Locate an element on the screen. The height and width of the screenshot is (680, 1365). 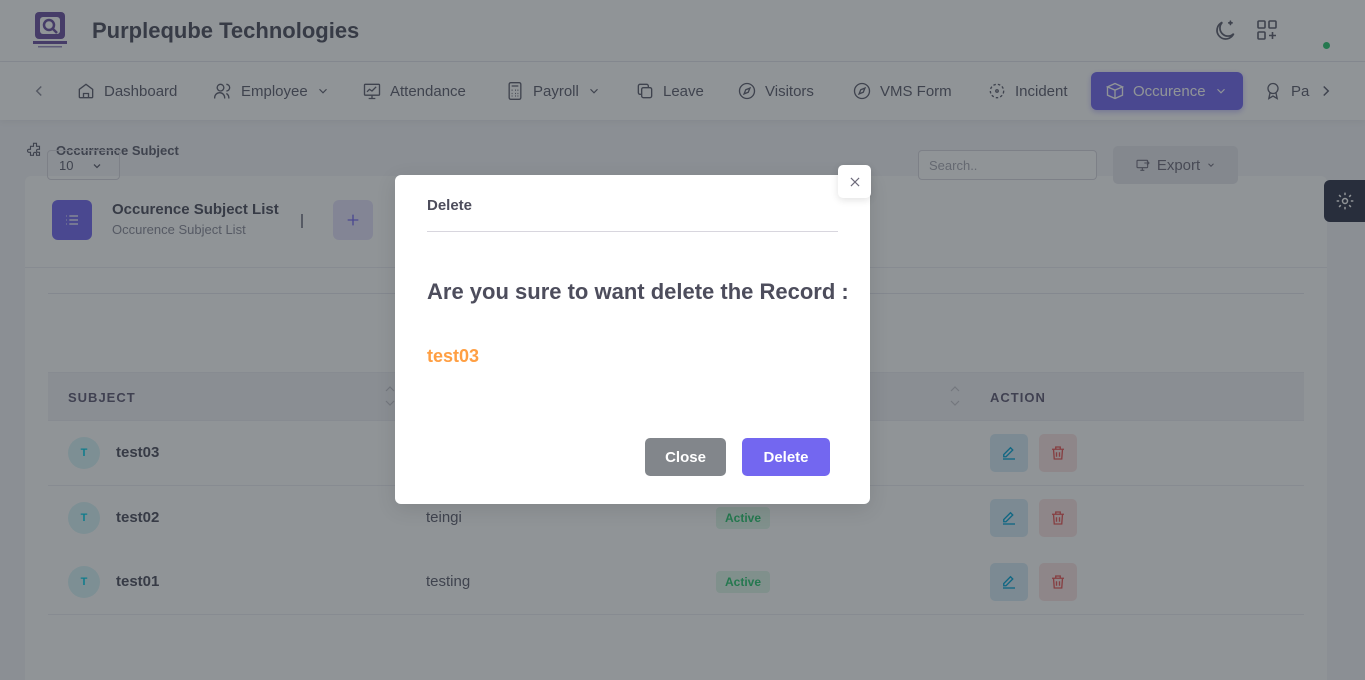
modal-title: Delete is located at coordinates (450, 205).